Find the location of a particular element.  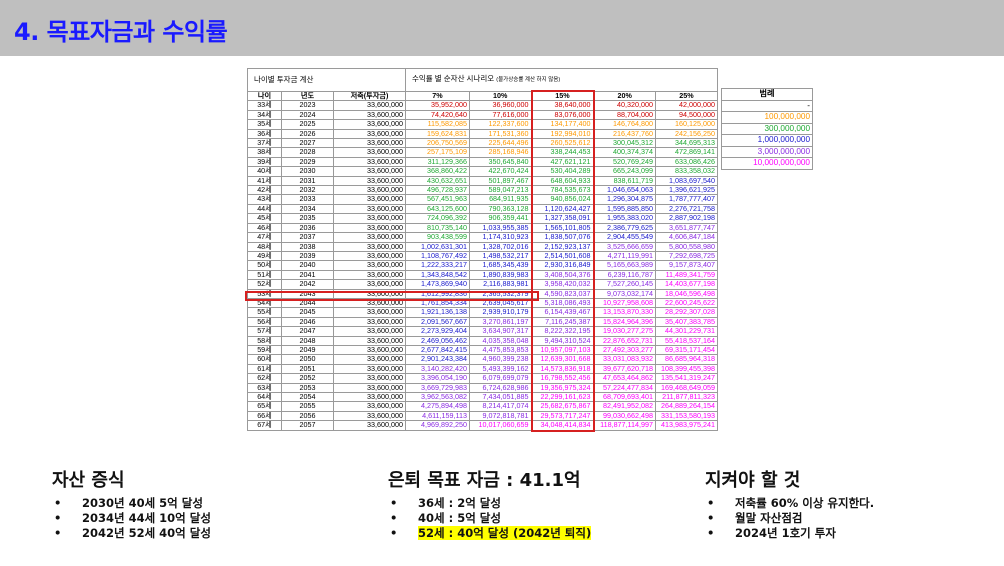

table-cell: 2045 is located at coordinates (307, 312).